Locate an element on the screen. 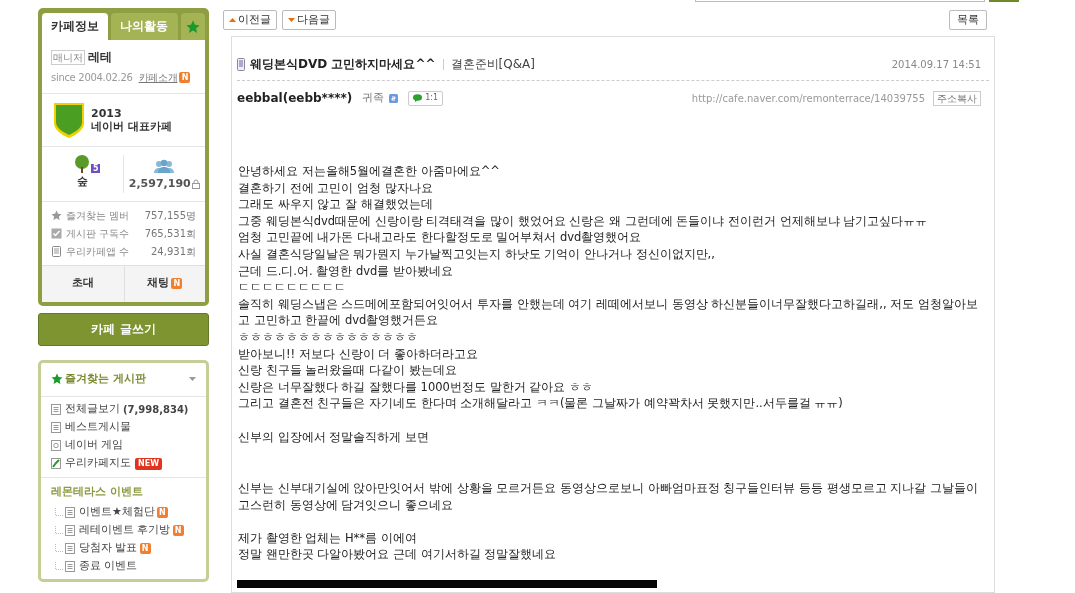 The width and height of the screenshot is (1075, 593). favorite-tab is located at coordinates (192, 26).